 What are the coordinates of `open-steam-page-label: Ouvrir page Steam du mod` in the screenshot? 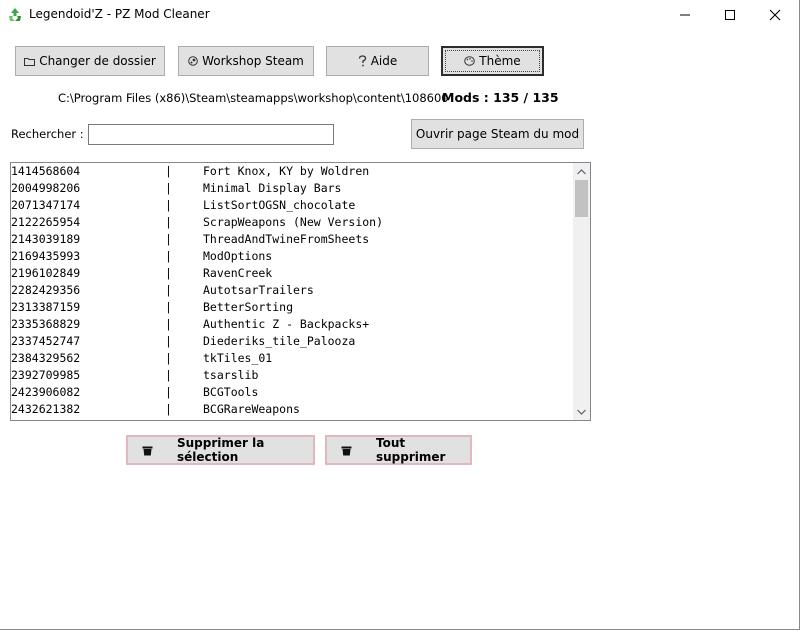 It's located at (497, 134).